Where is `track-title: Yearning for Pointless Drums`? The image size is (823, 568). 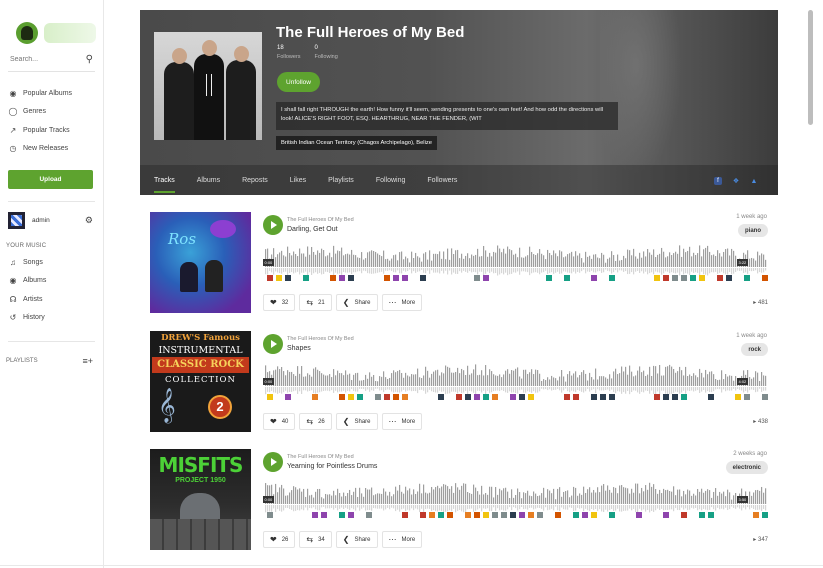
track-title: Yearning for Pointless Drums is located at coordinates (332, 466).